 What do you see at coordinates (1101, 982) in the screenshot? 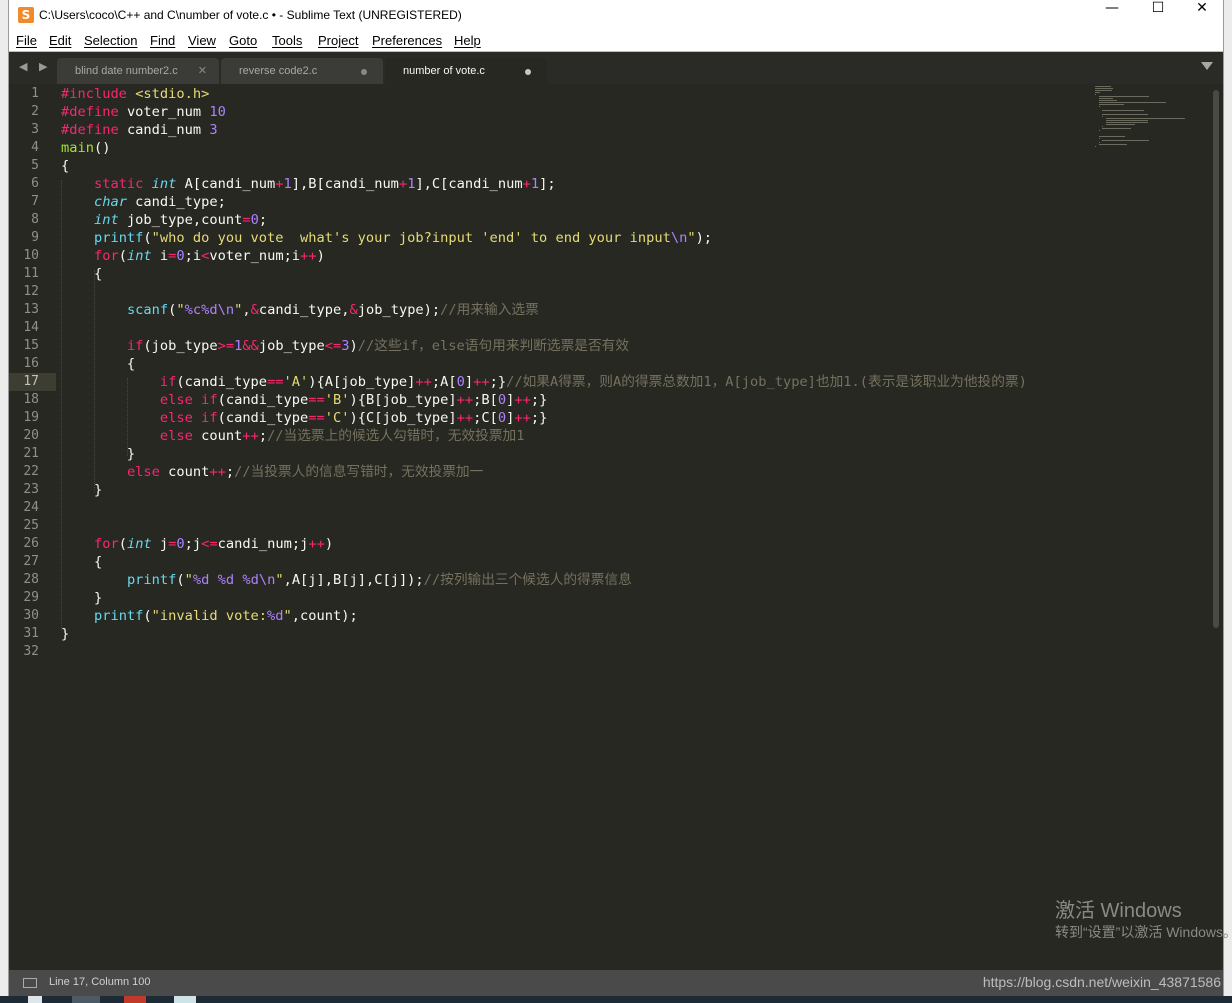
I see `source-url-watermark: https://blog.csdn.net/weixin_43871586` at bounding box center [1101, 982].